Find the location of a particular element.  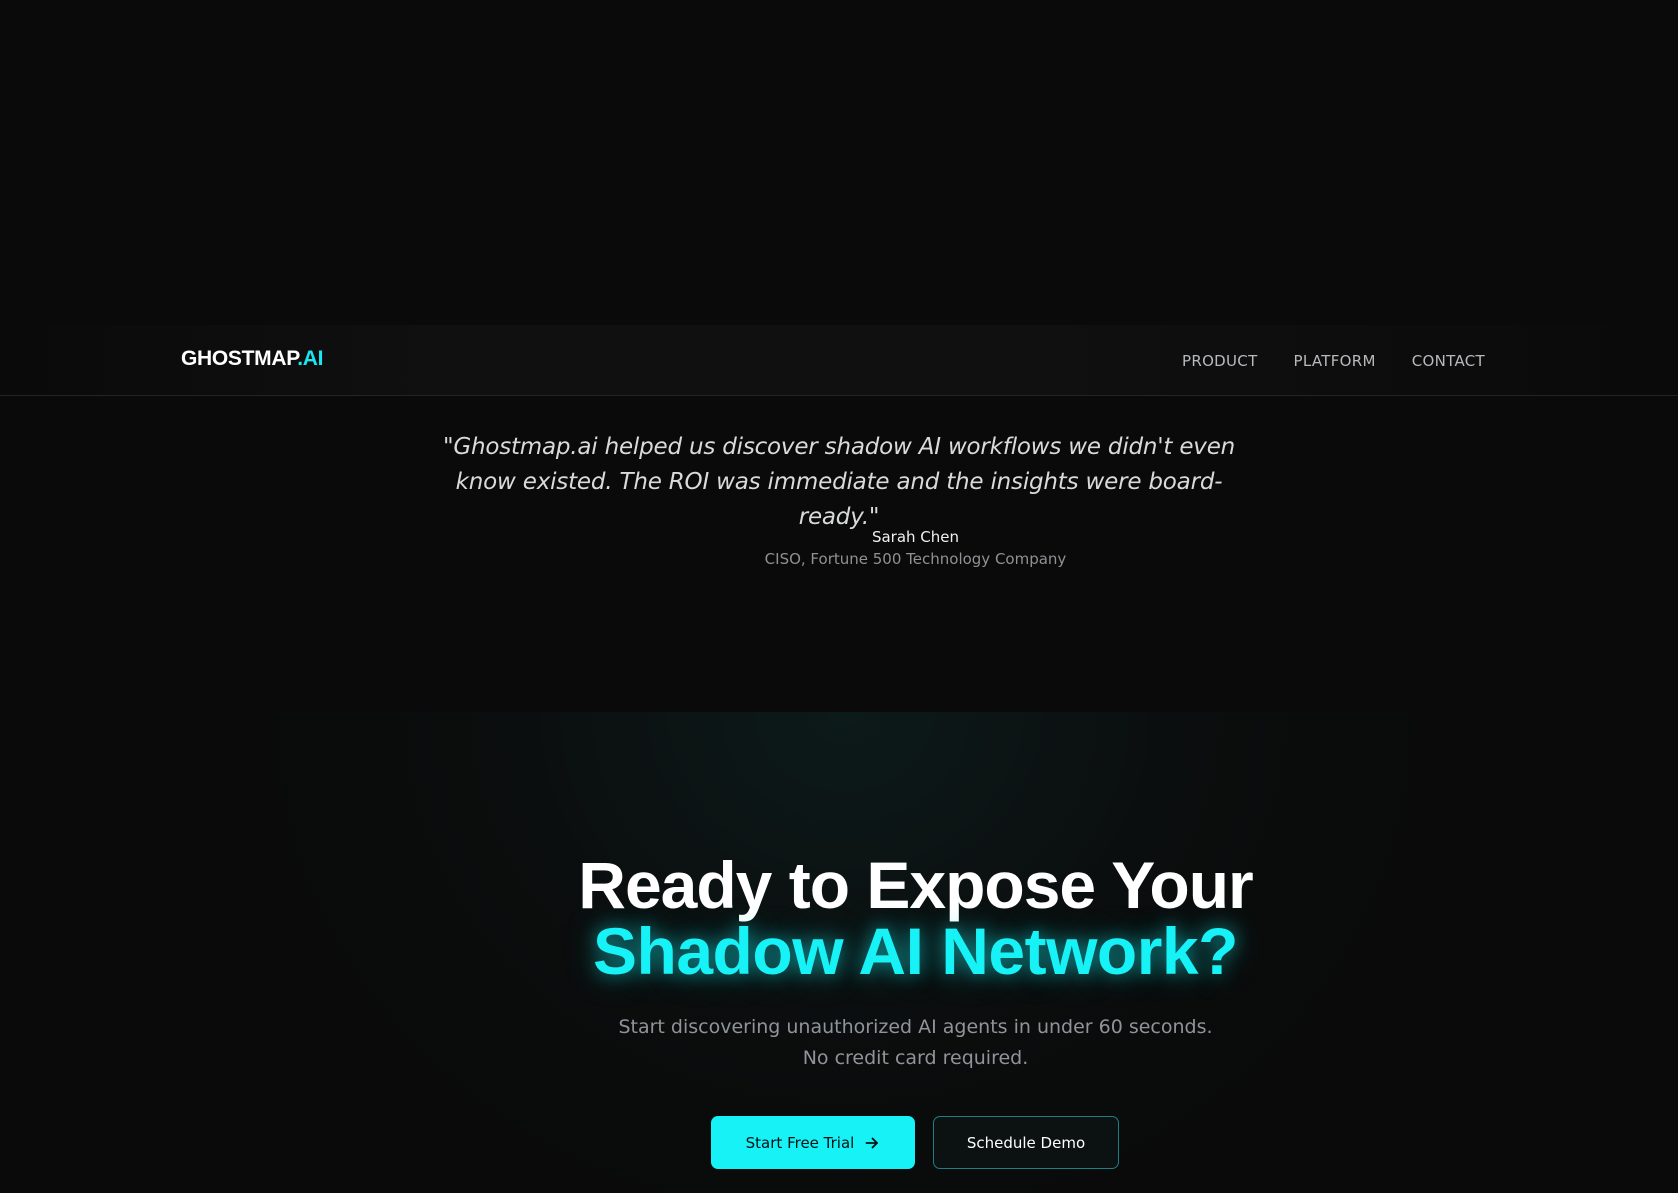

arrow-right-icon is located at coordinates (872, 1143).